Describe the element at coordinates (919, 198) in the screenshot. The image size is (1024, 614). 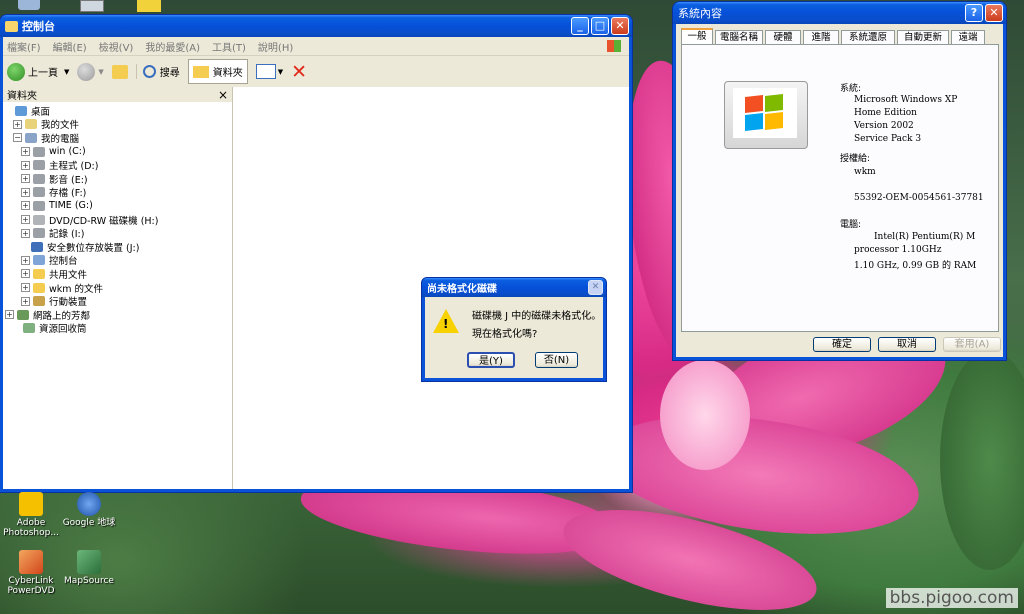
I see `product-id: 55392-OEM-0054561-37781` at that location.